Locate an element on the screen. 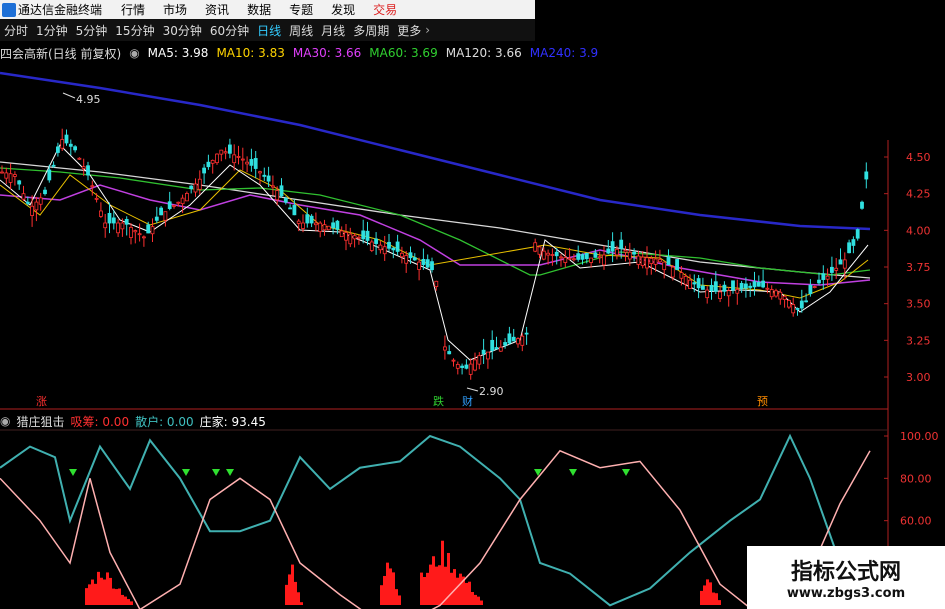  tag-forecast: 预 is located at coordinates (762, 401).